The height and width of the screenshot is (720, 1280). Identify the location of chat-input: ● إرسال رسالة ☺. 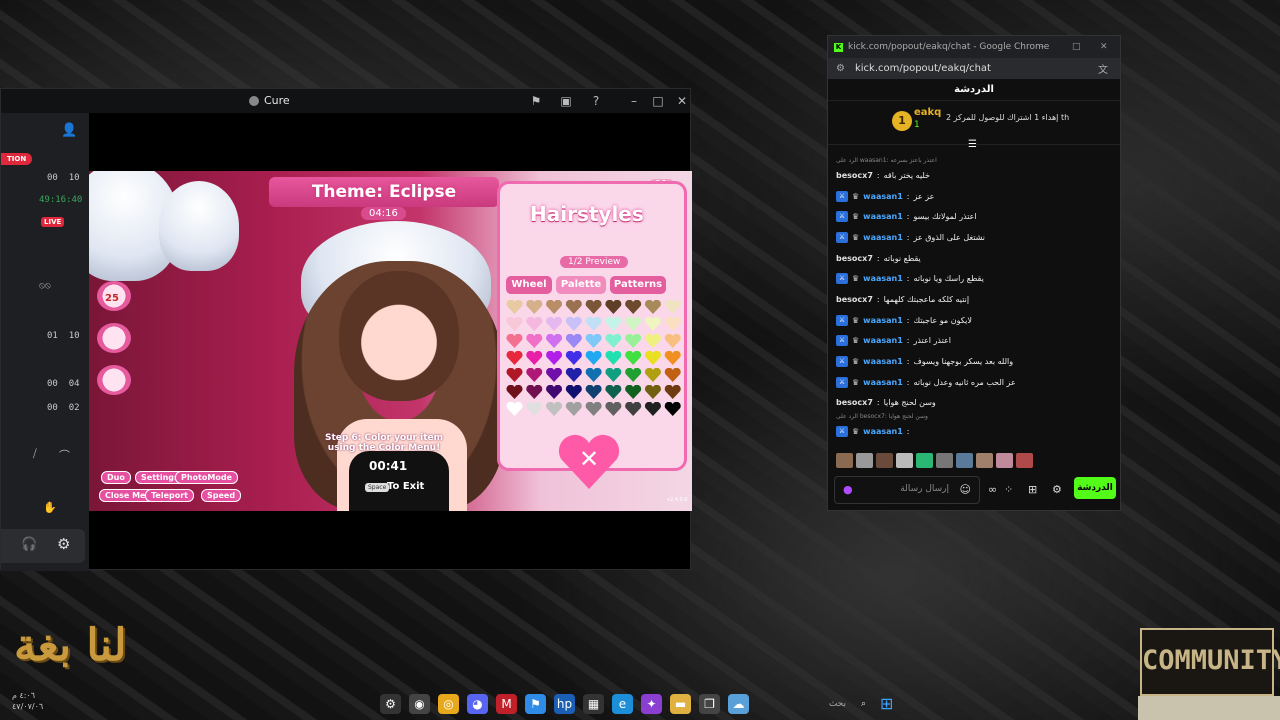
(907, 490).